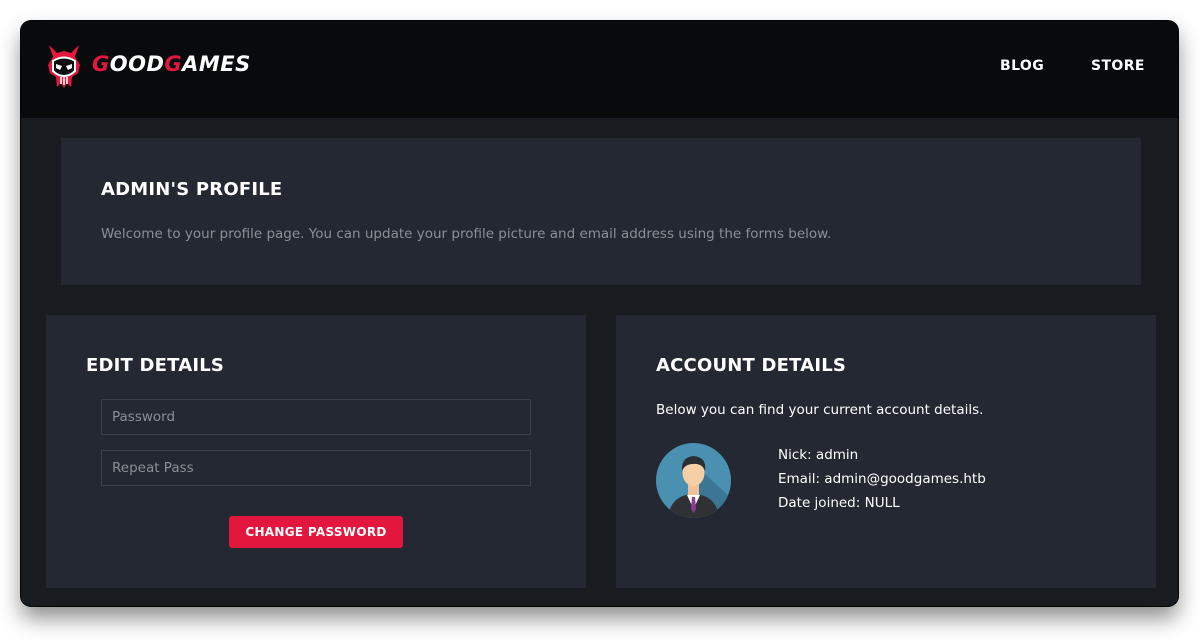  I want to click on password-input, so click(316, 417).